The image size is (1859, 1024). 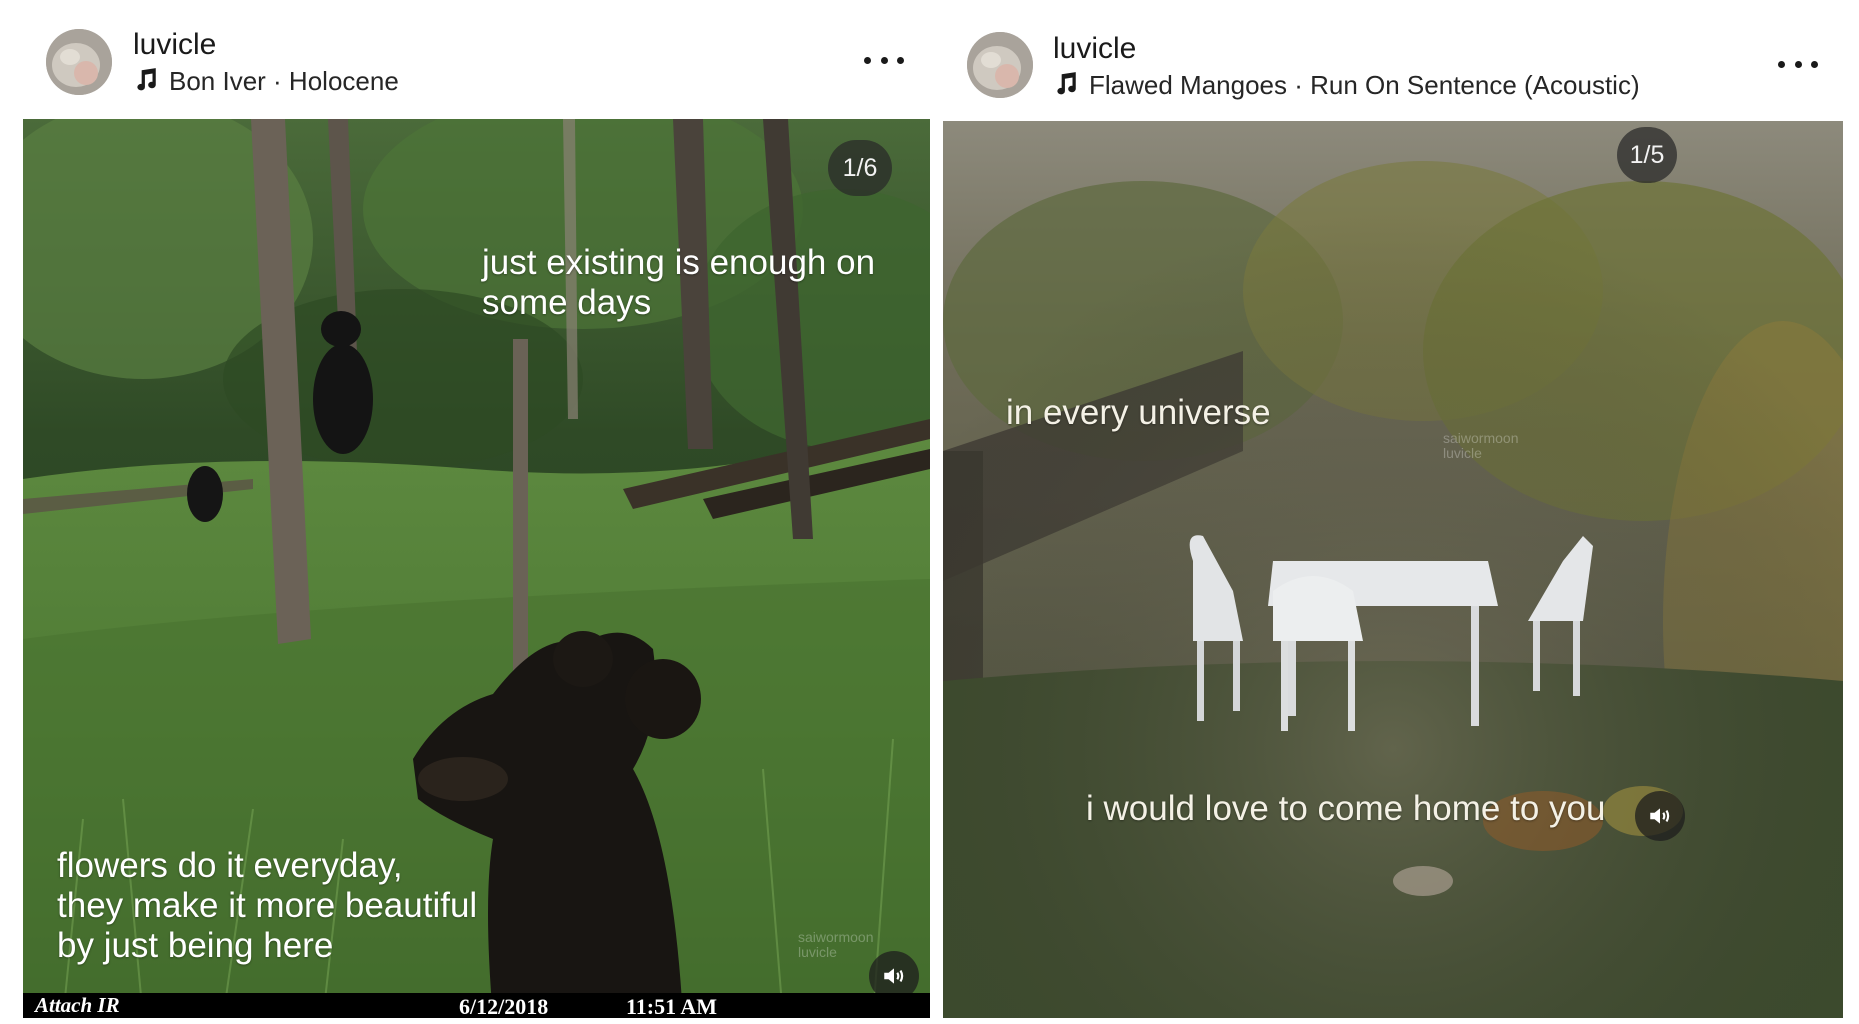 I want to click on music-track: Bon Iver · Holocene, so click(x=266, y=81).